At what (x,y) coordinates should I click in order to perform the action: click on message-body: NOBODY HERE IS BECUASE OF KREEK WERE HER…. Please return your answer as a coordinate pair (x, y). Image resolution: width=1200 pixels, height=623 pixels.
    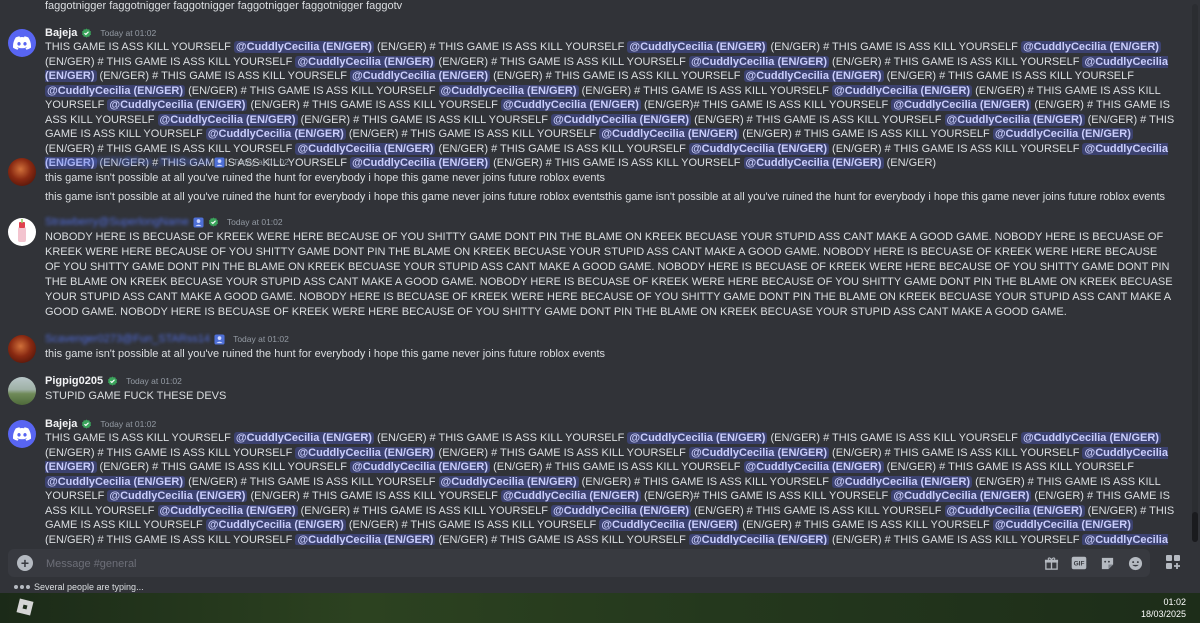
    Looking at the image, I should click on (609, 274).